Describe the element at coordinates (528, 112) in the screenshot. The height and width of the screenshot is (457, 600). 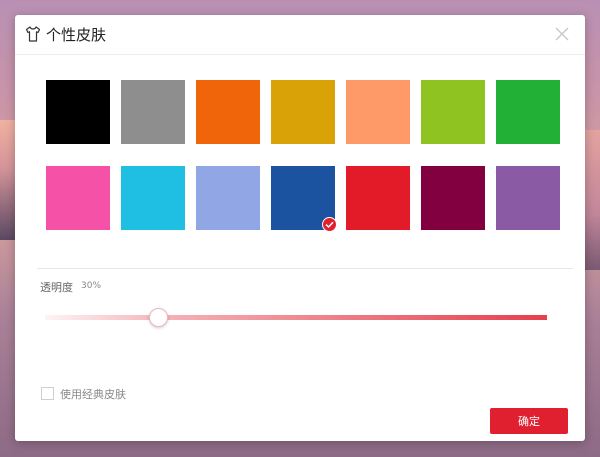
I see `swatch-green` at that location.